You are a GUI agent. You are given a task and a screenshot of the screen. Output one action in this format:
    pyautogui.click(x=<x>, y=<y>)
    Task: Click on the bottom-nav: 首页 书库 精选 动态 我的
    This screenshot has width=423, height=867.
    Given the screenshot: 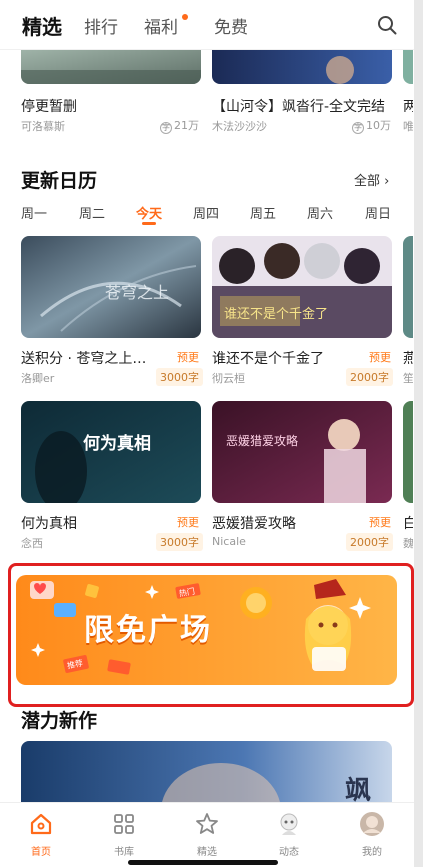 What is the action you would take?
    pyautogui.click(x=207, y=834)
    